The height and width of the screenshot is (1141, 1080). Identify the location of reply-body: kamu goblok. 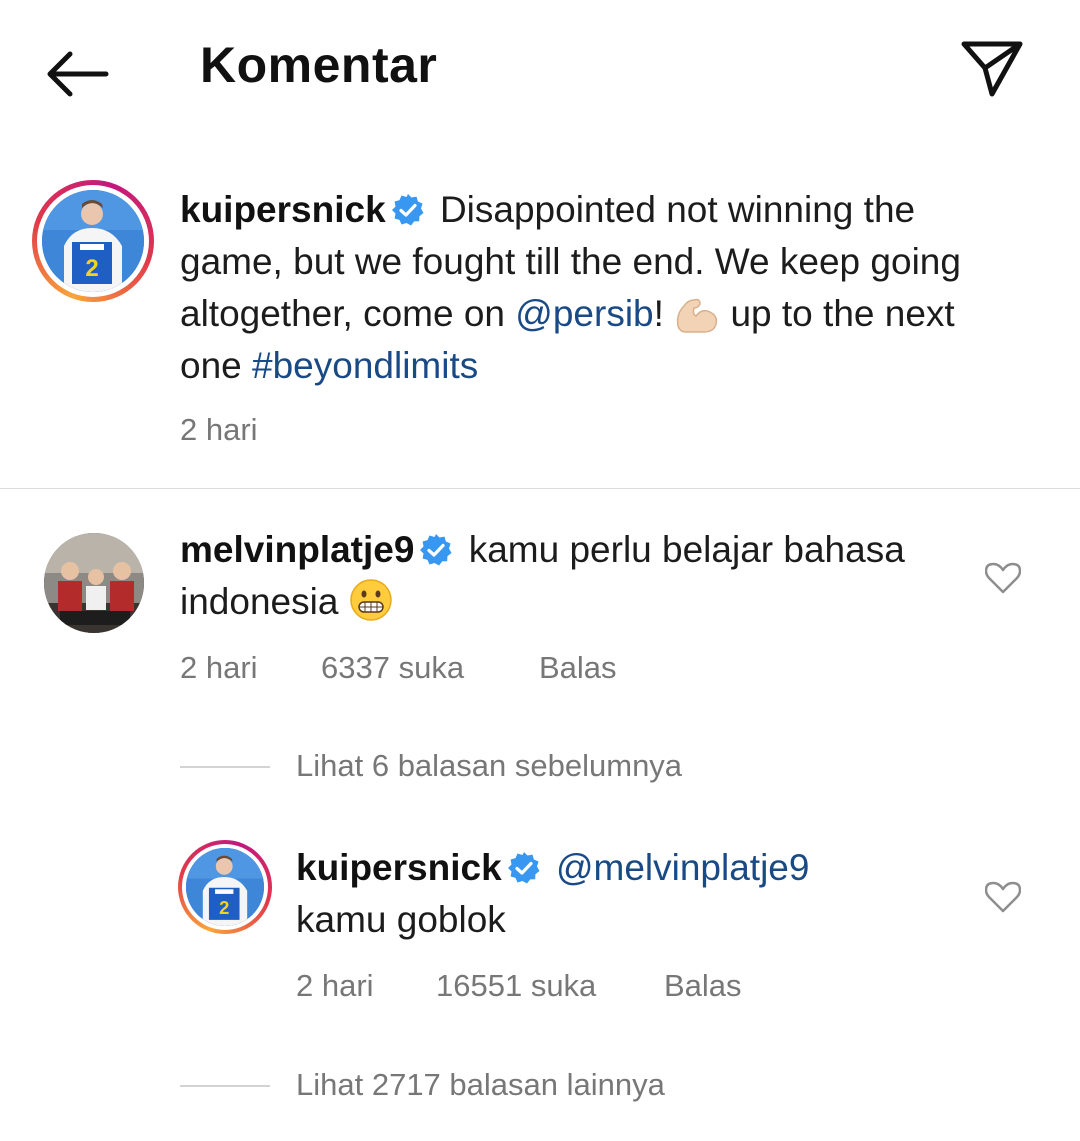
(401, 919).